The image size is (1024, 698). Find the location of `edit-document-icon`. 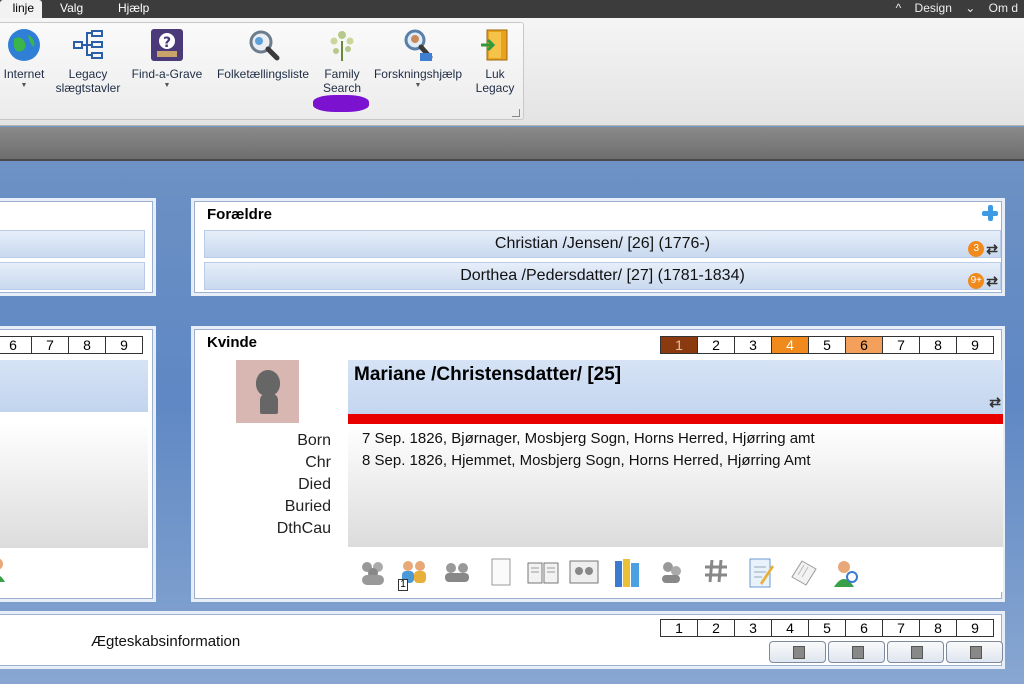

edit-document-icon is located at coordinates (762, 573).